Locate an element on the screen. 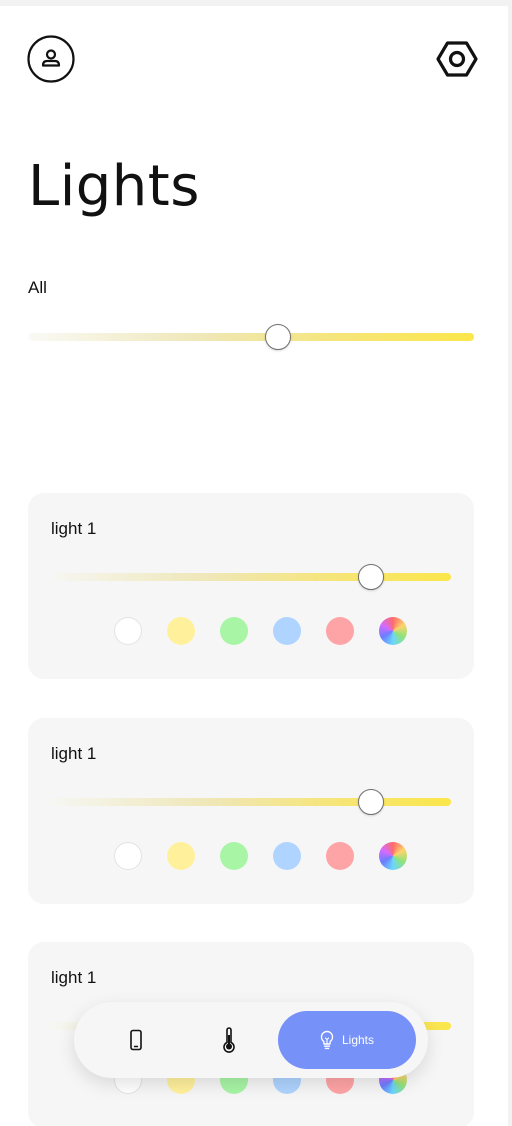 The height and width of the screenshot is (1126, 512). person-icon is located at coordinates (51, 59).